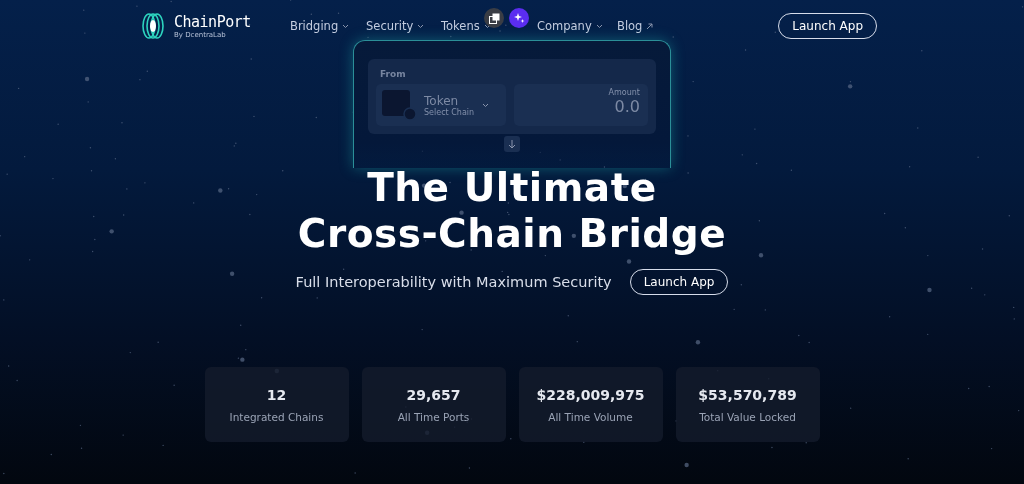 This screenshot has height=484, width=1024. Describe the element at coordinates (393, 74) in the screenshot. I see `from-label: From` at that location.